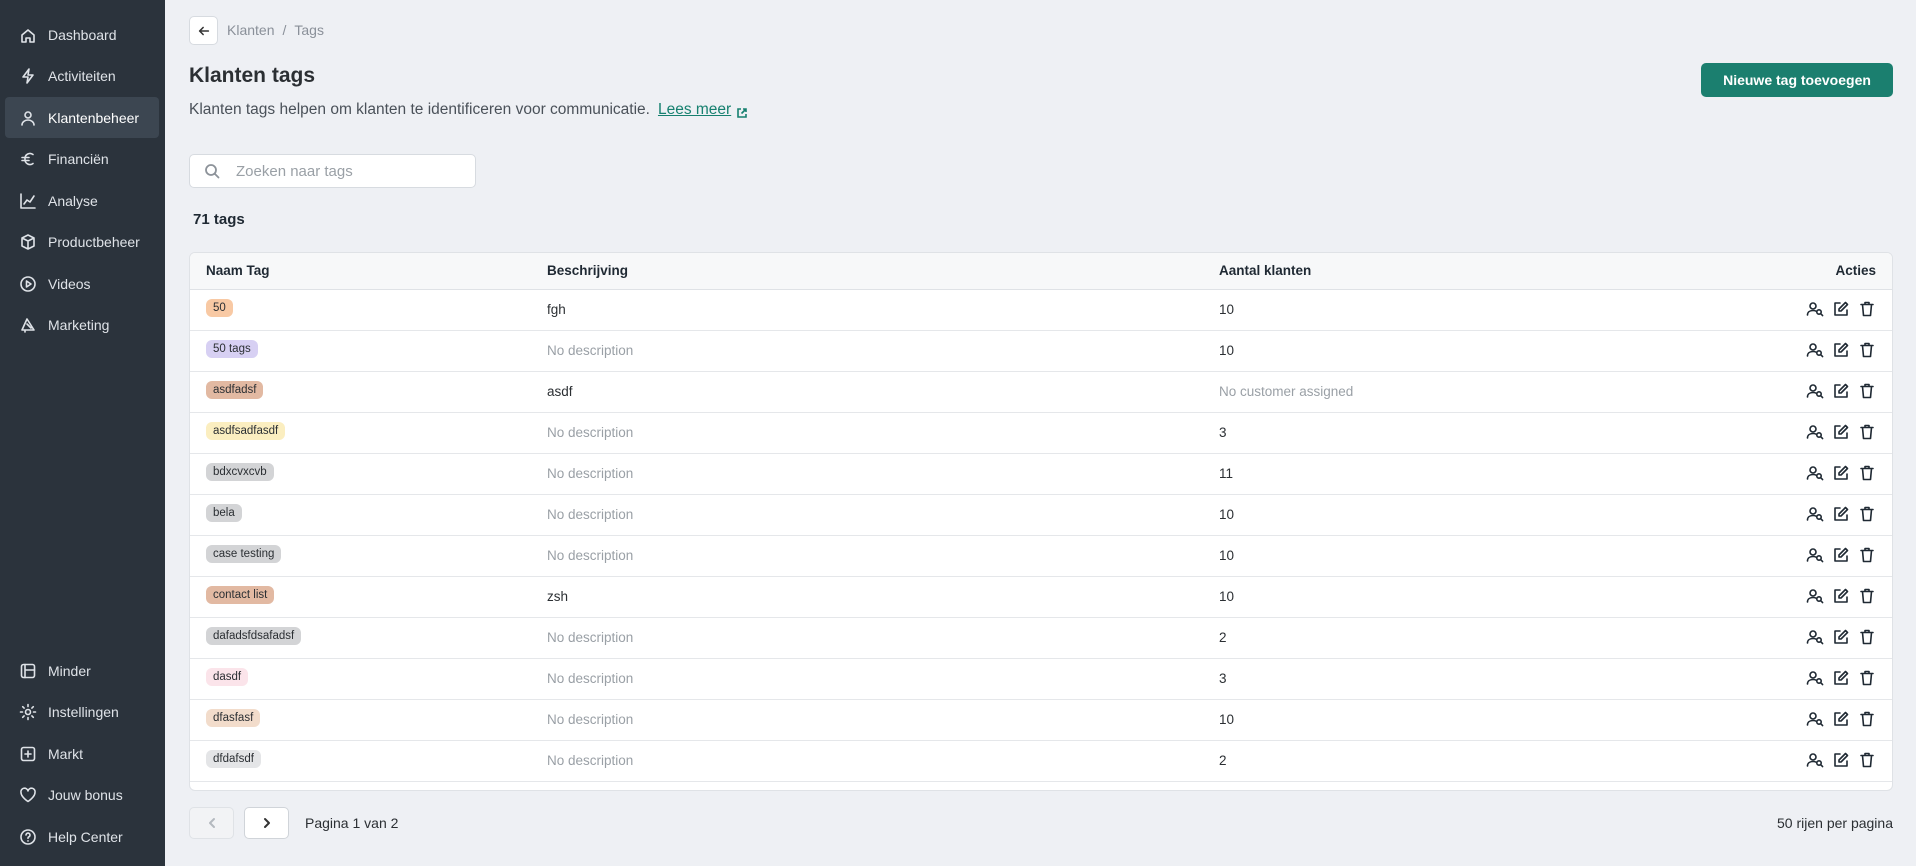 This screenshot has width=1916, height=866. What do you see at coordinates (82, 712) in the screenshot?
I see `sidebar-item-instellingen: Instellingen` at bounding box center [82, 712].